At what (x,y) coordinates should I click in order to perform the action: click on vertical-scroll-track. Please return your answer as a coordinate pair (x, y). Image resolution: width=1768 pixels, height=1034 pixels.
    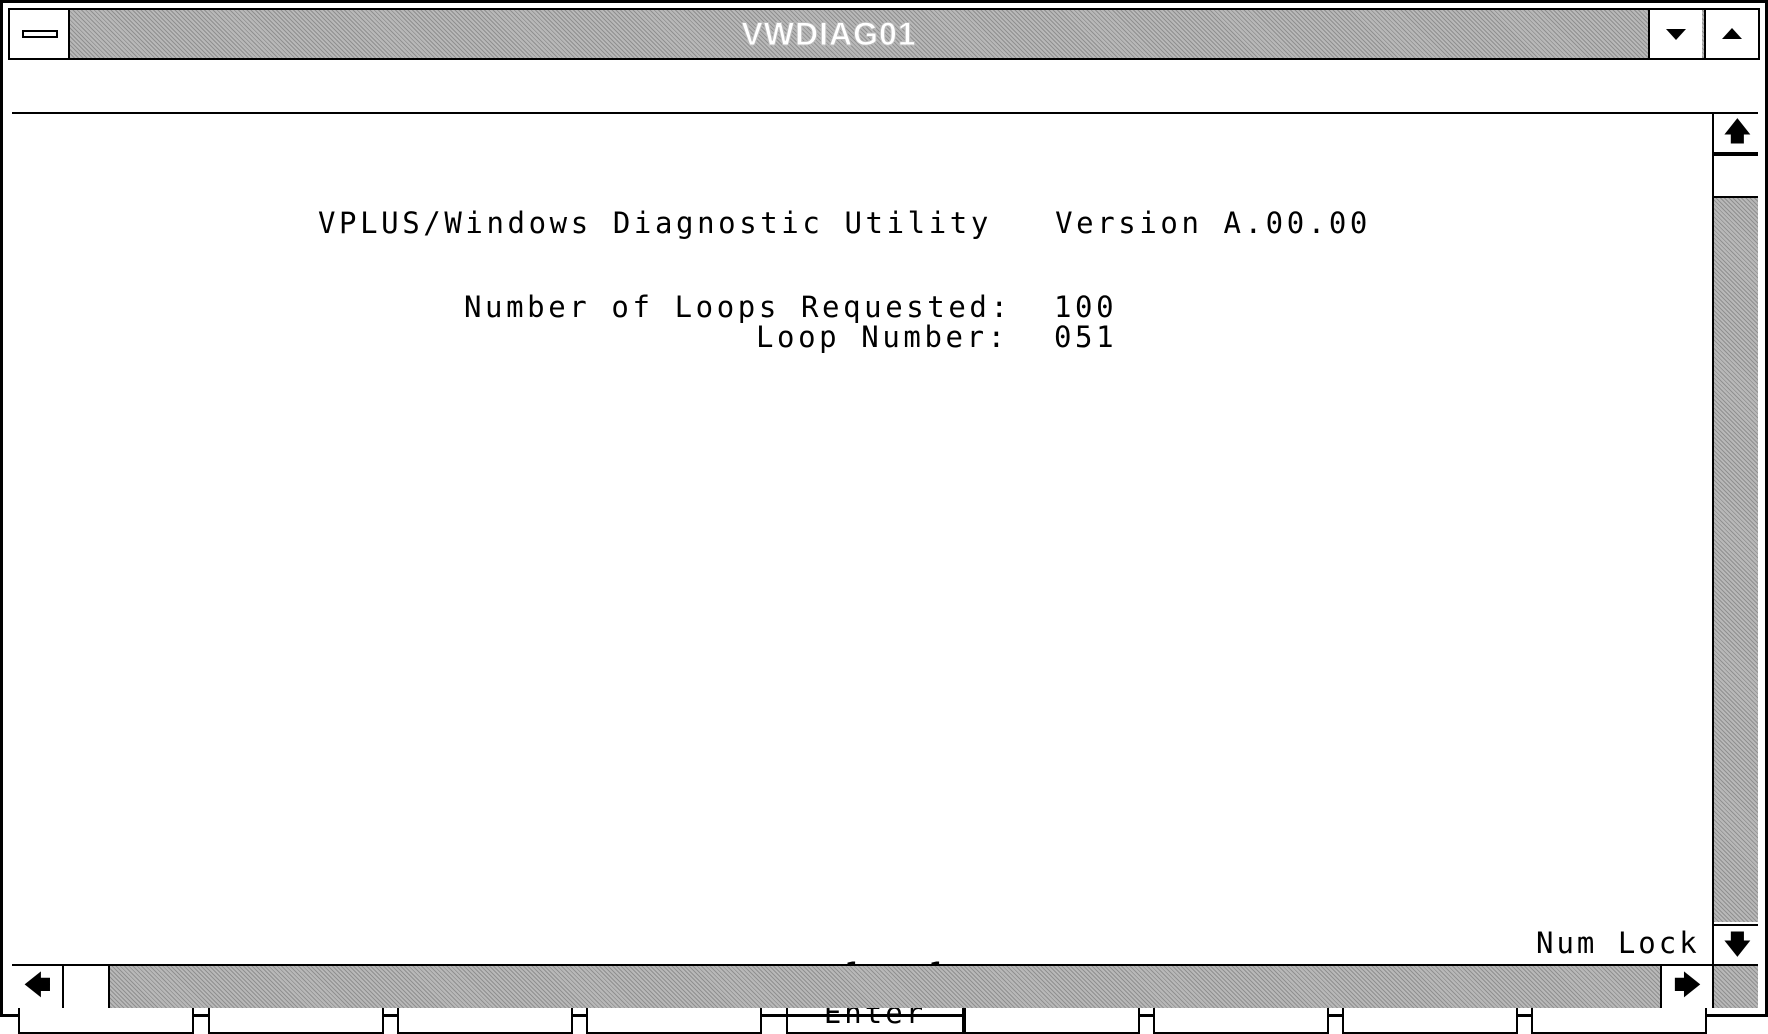
    Looking at the image, I should click on (1736, 539).